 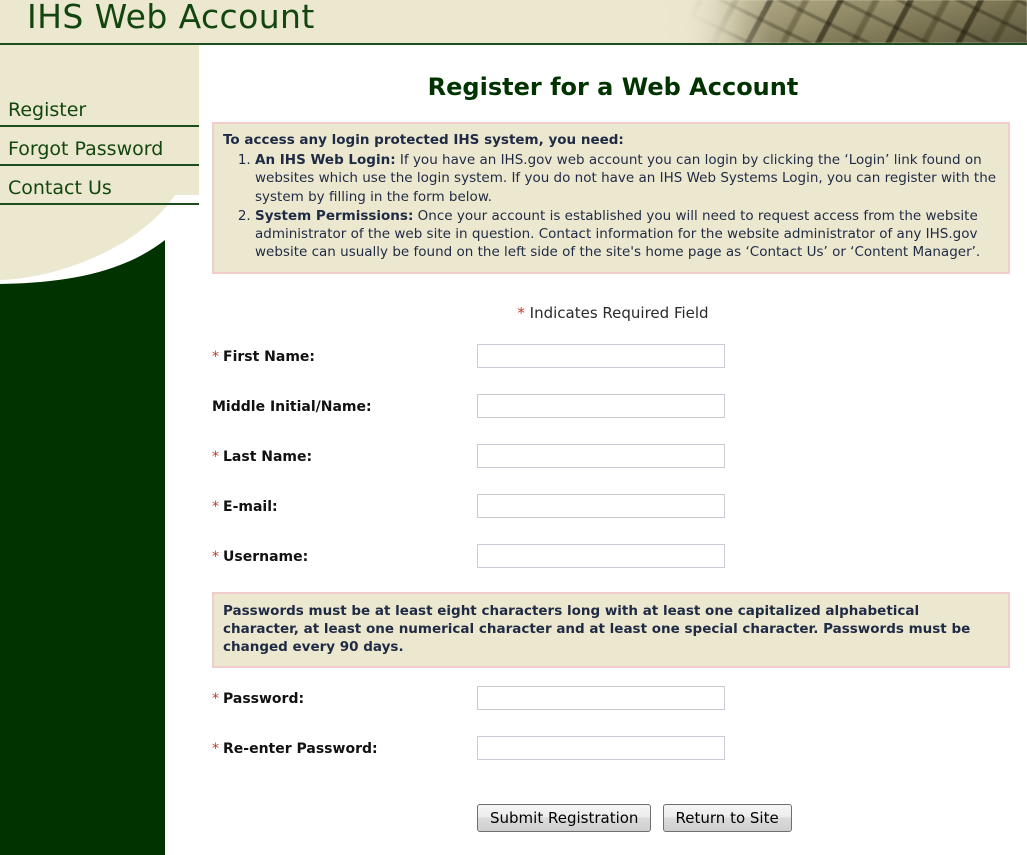 What do you see at coordinates (47, 110) in the screenshot?
I see `sidebar-item-label: Register` at bounding box center [47, 110].